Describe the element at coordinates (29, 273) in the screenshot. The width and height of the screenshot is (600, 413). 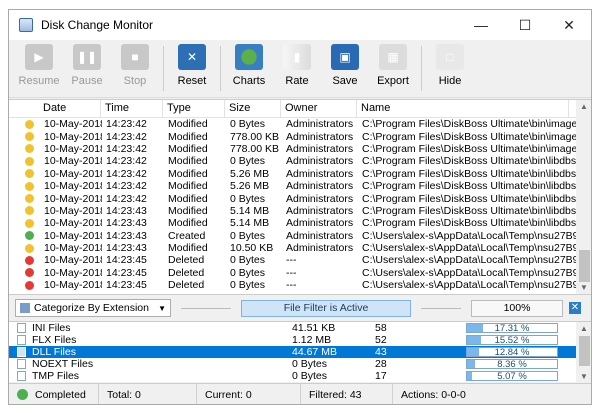
I see `status-red-icon` at that location.